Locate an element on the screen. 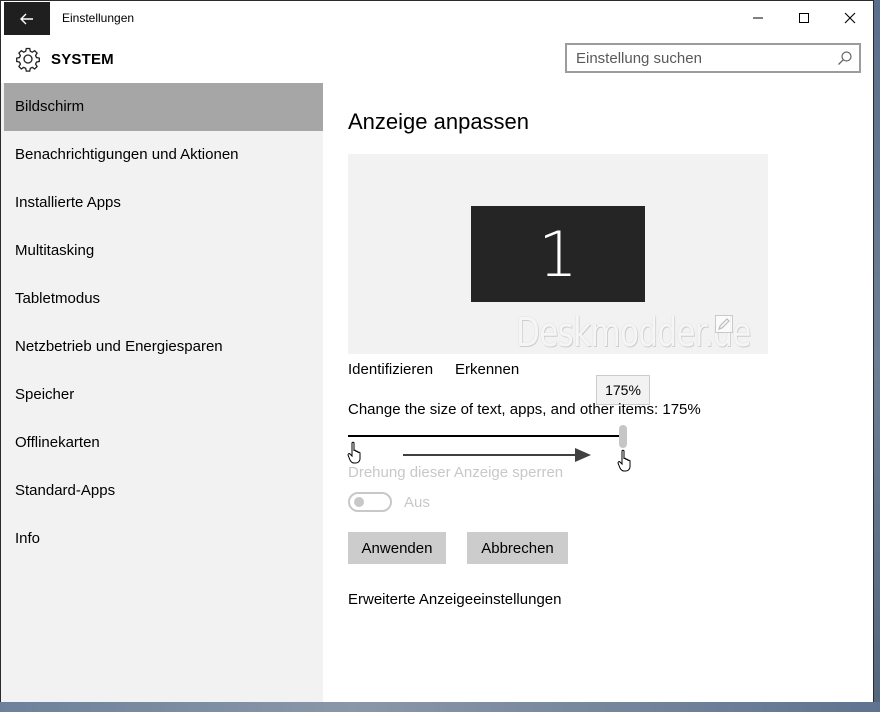  page-title: Anzeige anpassen is located at coordinates (439, 121).